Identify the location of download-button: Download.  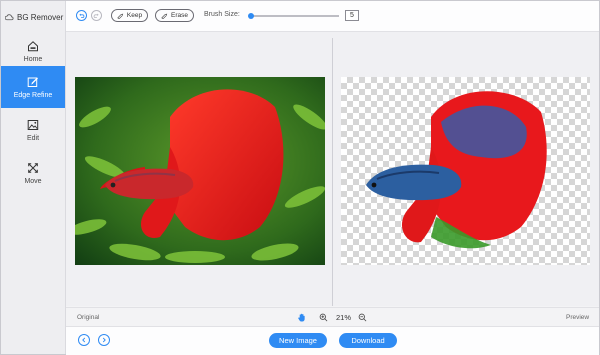
(368, 340).